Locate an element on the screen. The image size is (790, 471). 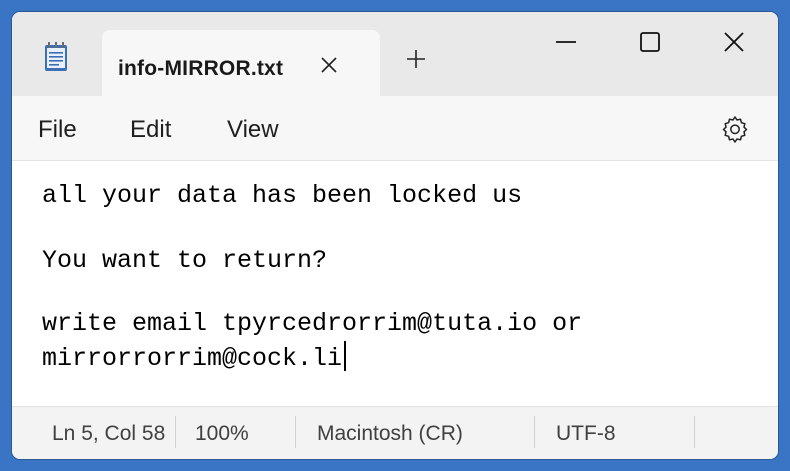
plus-icon is located at coordinates (416, 59).